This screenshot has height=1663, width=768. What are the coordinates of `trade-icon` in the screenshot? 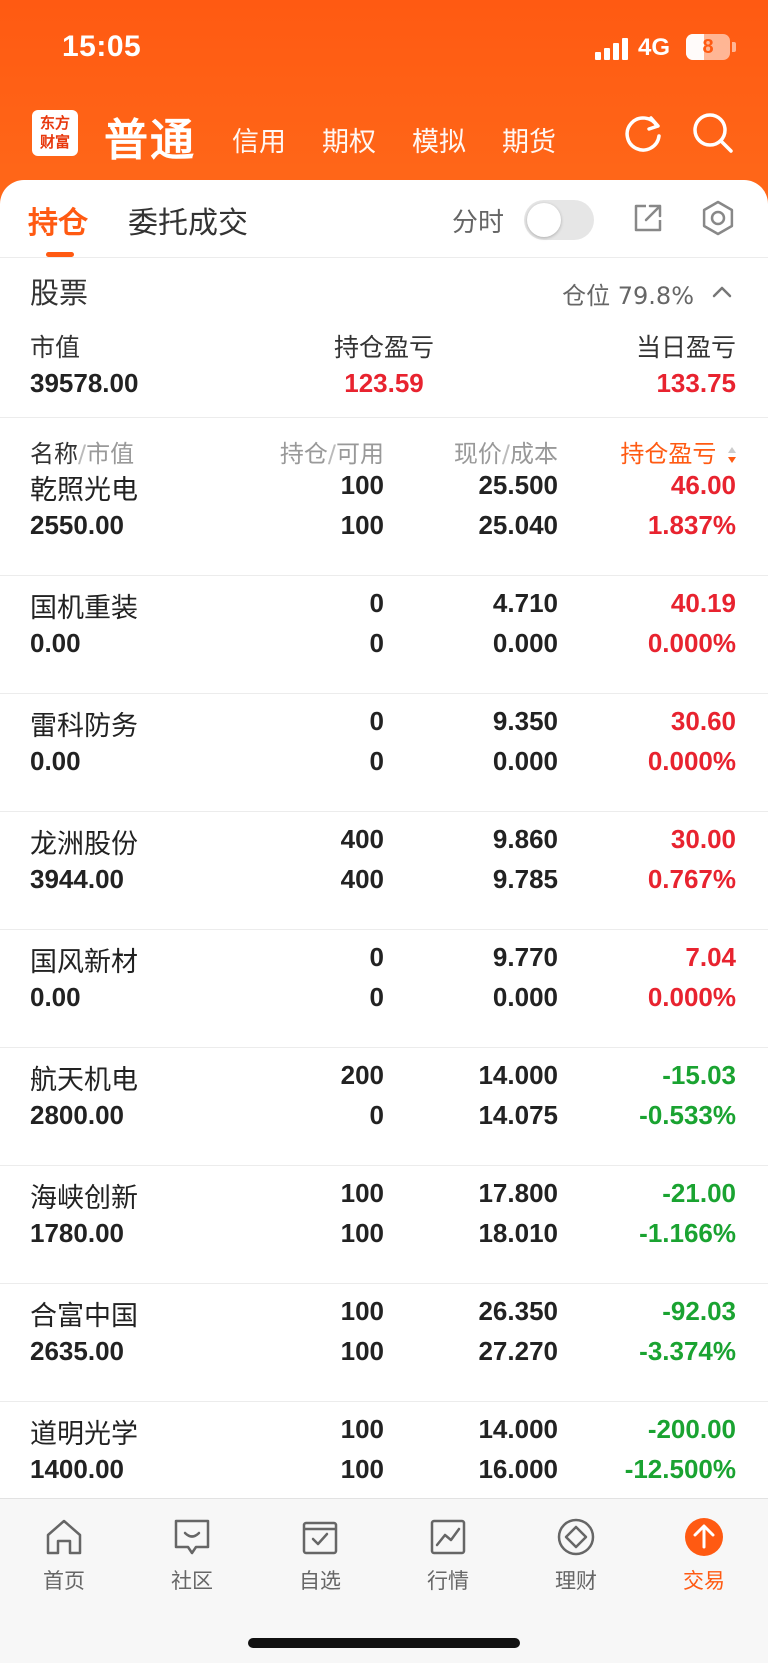 It's located at (704, 1537).